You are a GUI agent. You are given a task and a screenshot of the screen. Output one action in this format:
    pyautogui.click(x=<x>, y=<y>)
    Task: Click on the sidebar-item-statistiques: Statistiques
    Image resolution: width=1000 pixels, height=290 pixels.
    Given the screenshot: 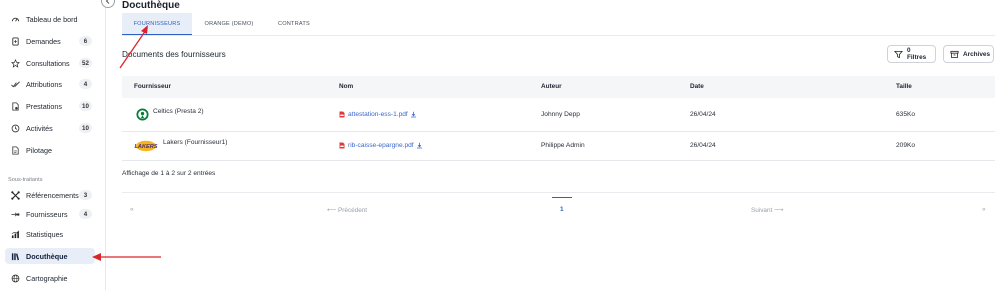 What is the action you would take?
    pyautogui.click(x=50, y=234)
    